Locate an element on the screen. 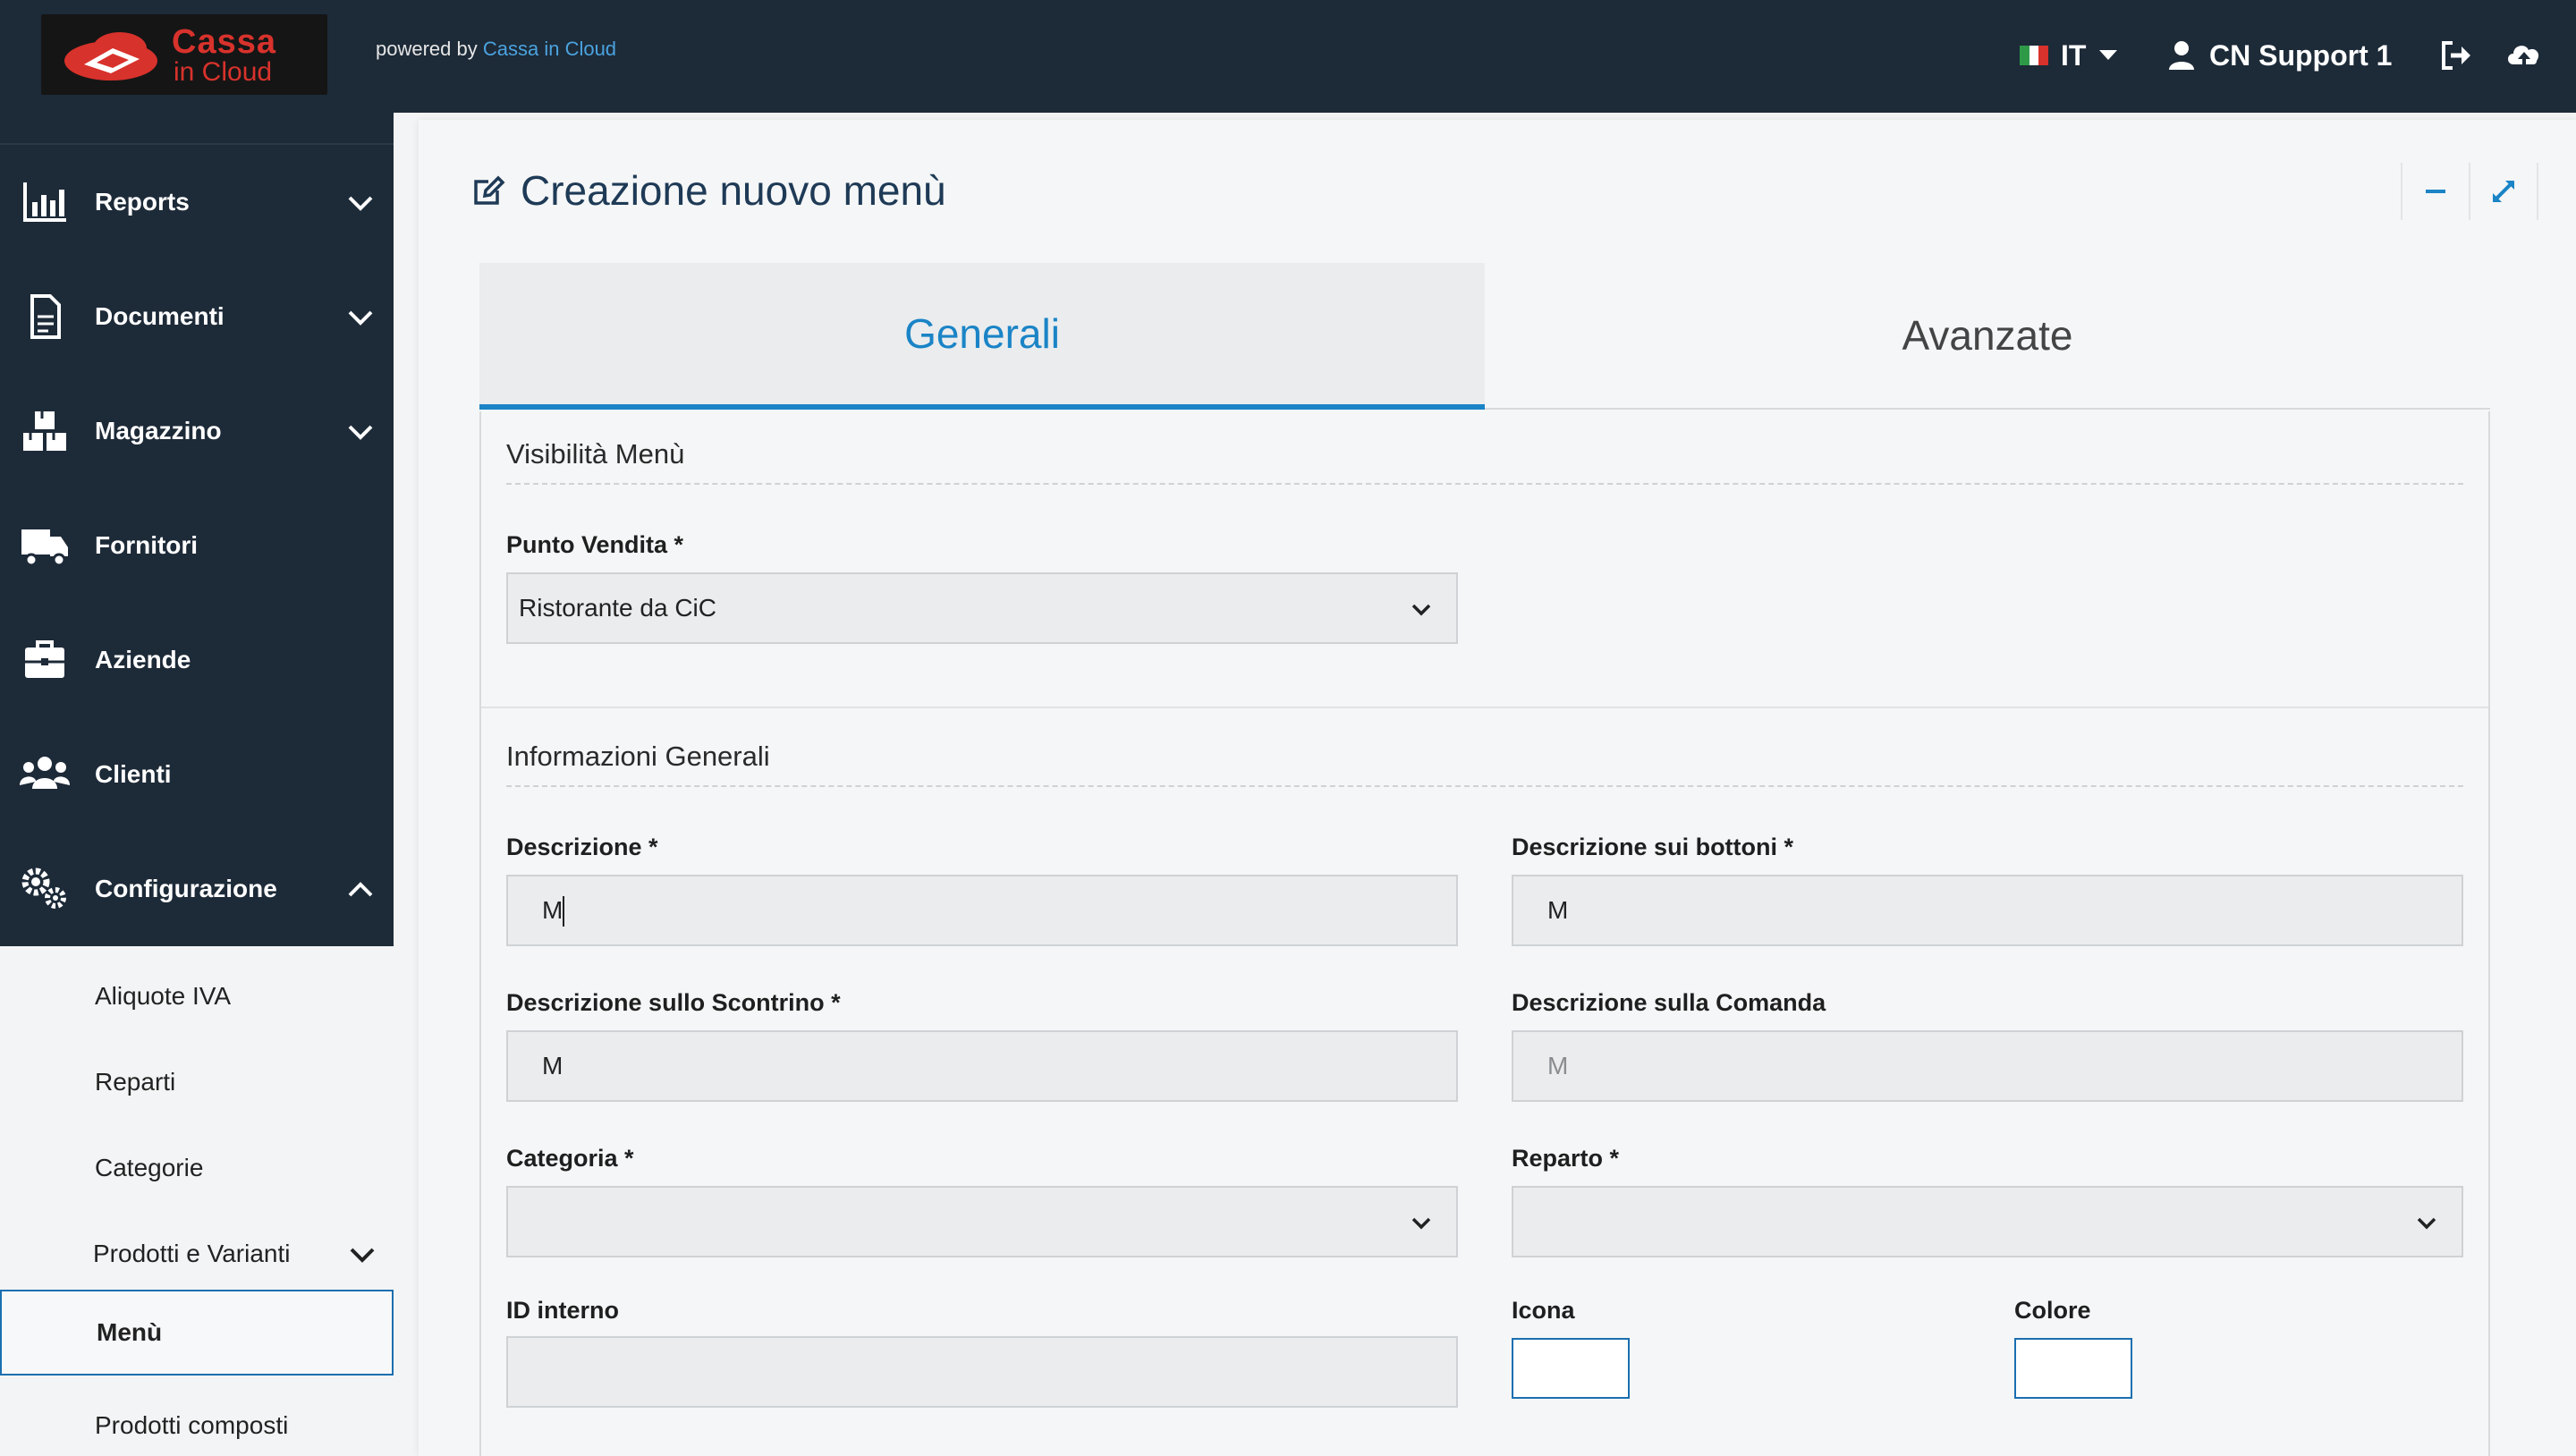 Image resolution: width=2576 pixels, height=1456 pixels. user-icon is located at coordinates (2181, 55).